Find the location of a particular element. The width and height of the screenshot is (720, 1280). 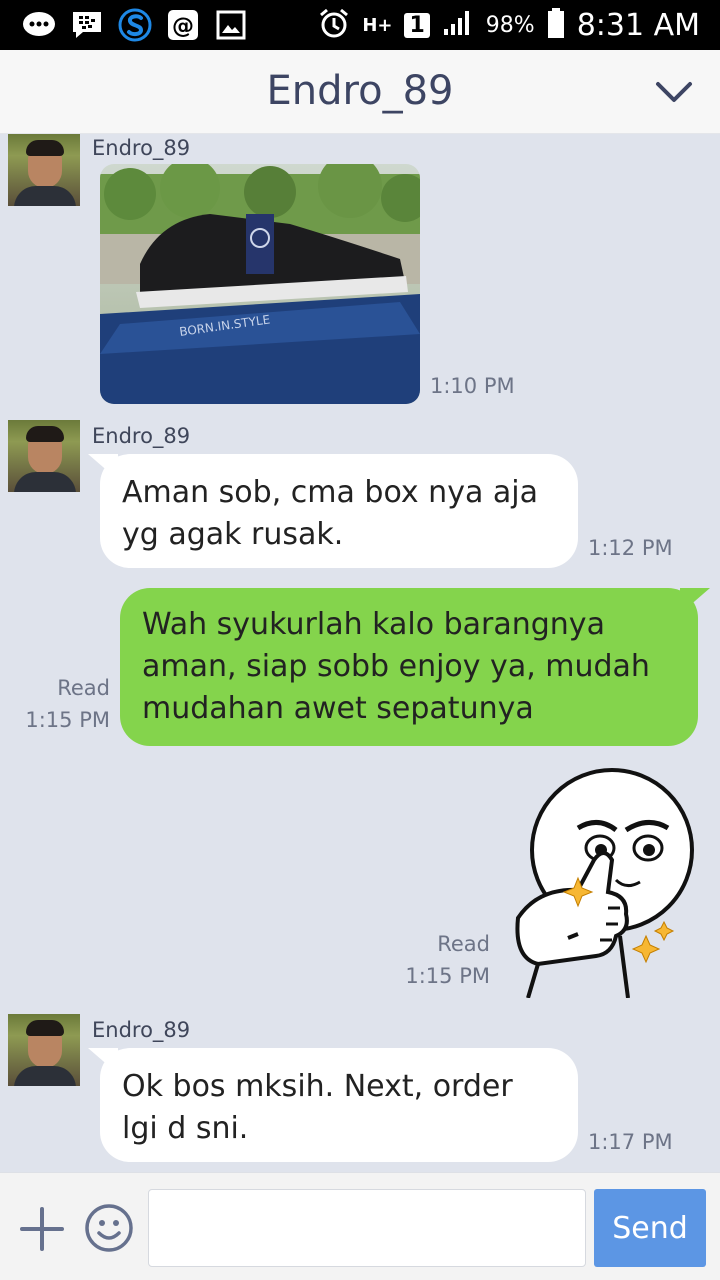

message-text-line: lgi d sni. is located at coordinates (185, 1128).